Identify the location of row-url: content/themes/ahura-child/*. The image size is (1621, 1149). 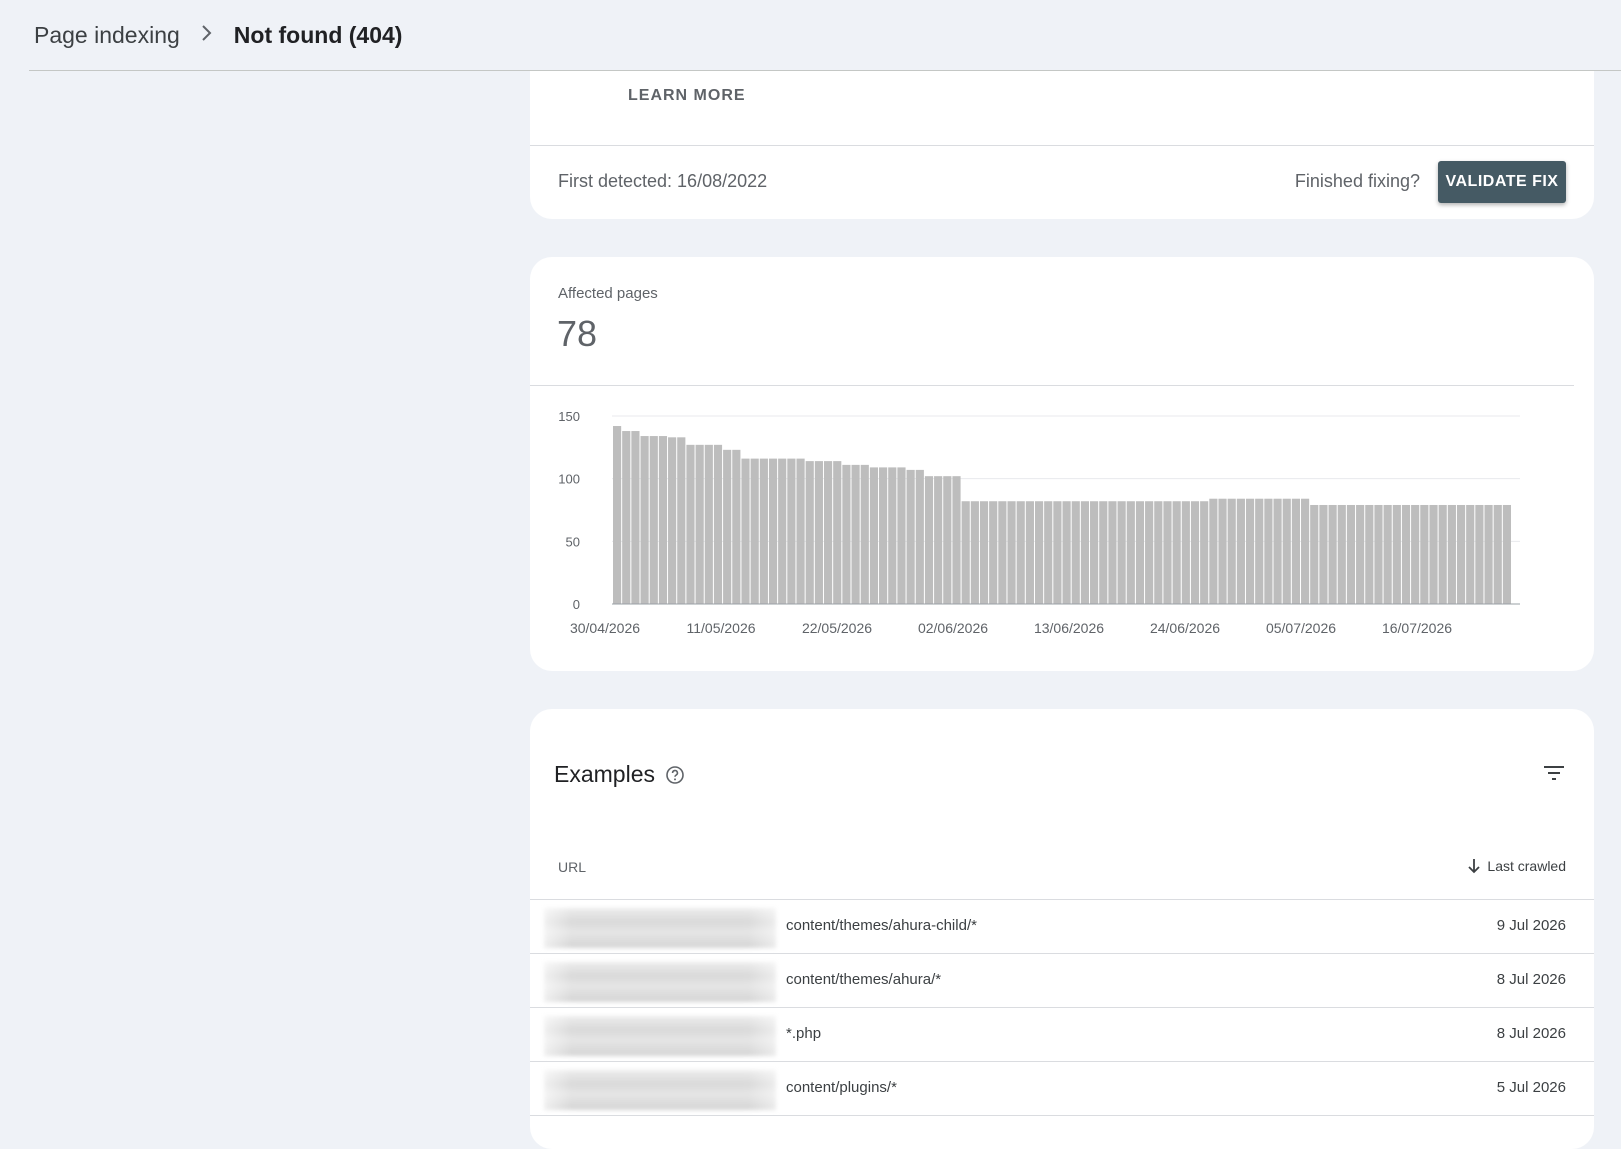
(881, 925).